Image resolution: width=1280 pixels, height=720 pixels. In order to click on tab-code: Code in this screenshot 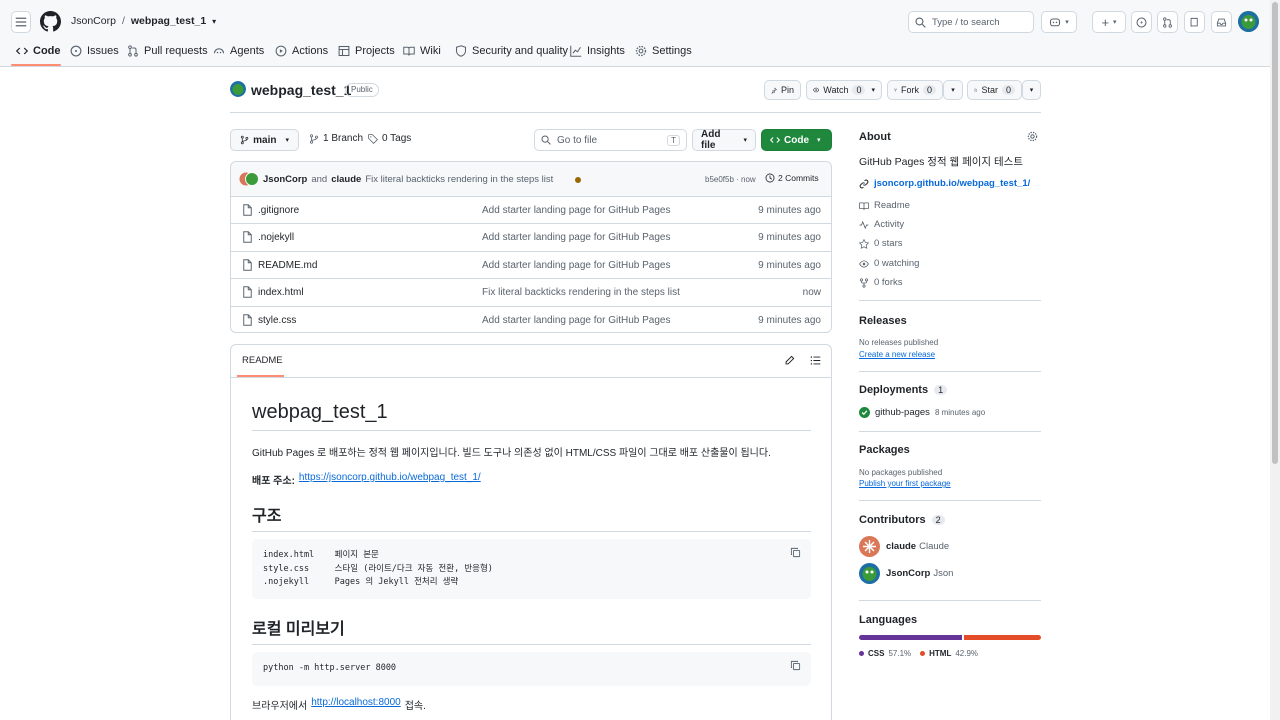, I will do `click(38, 51)`.